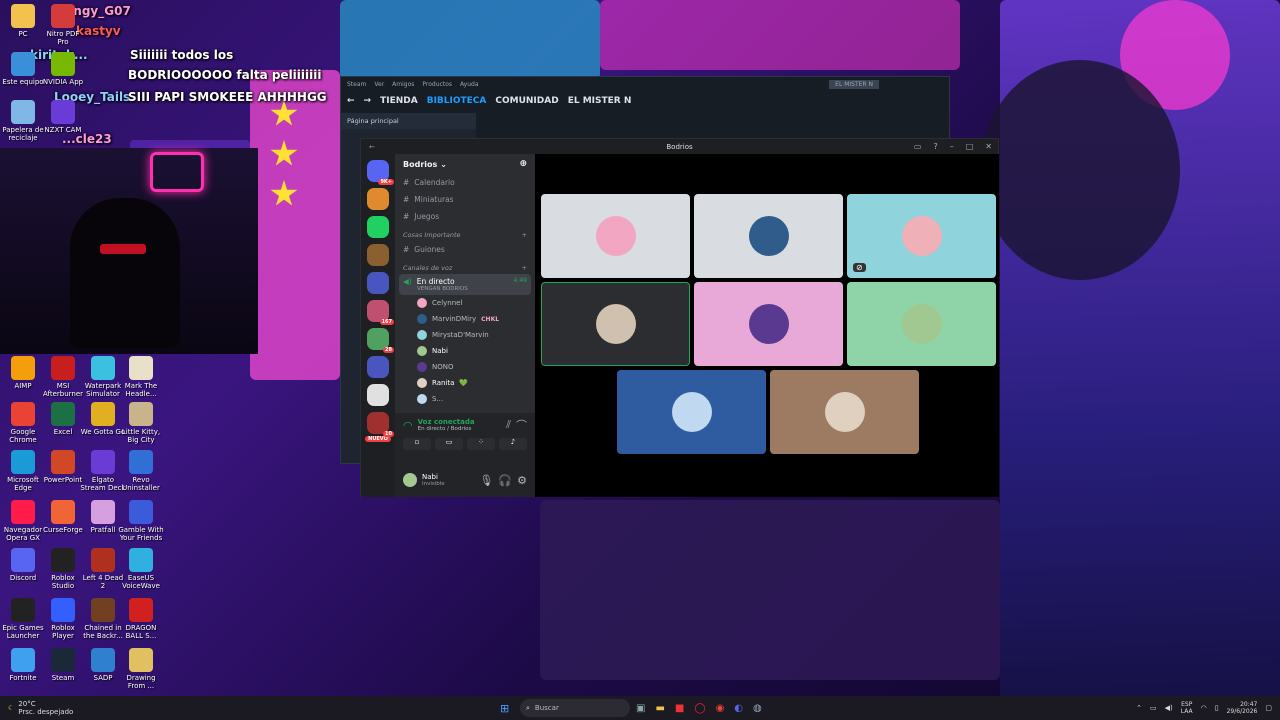 The image size is (1280, 720). Describe the element at coordinates (1217, 708) in the screenshot. I see `battery-icon: ▯` at that location.